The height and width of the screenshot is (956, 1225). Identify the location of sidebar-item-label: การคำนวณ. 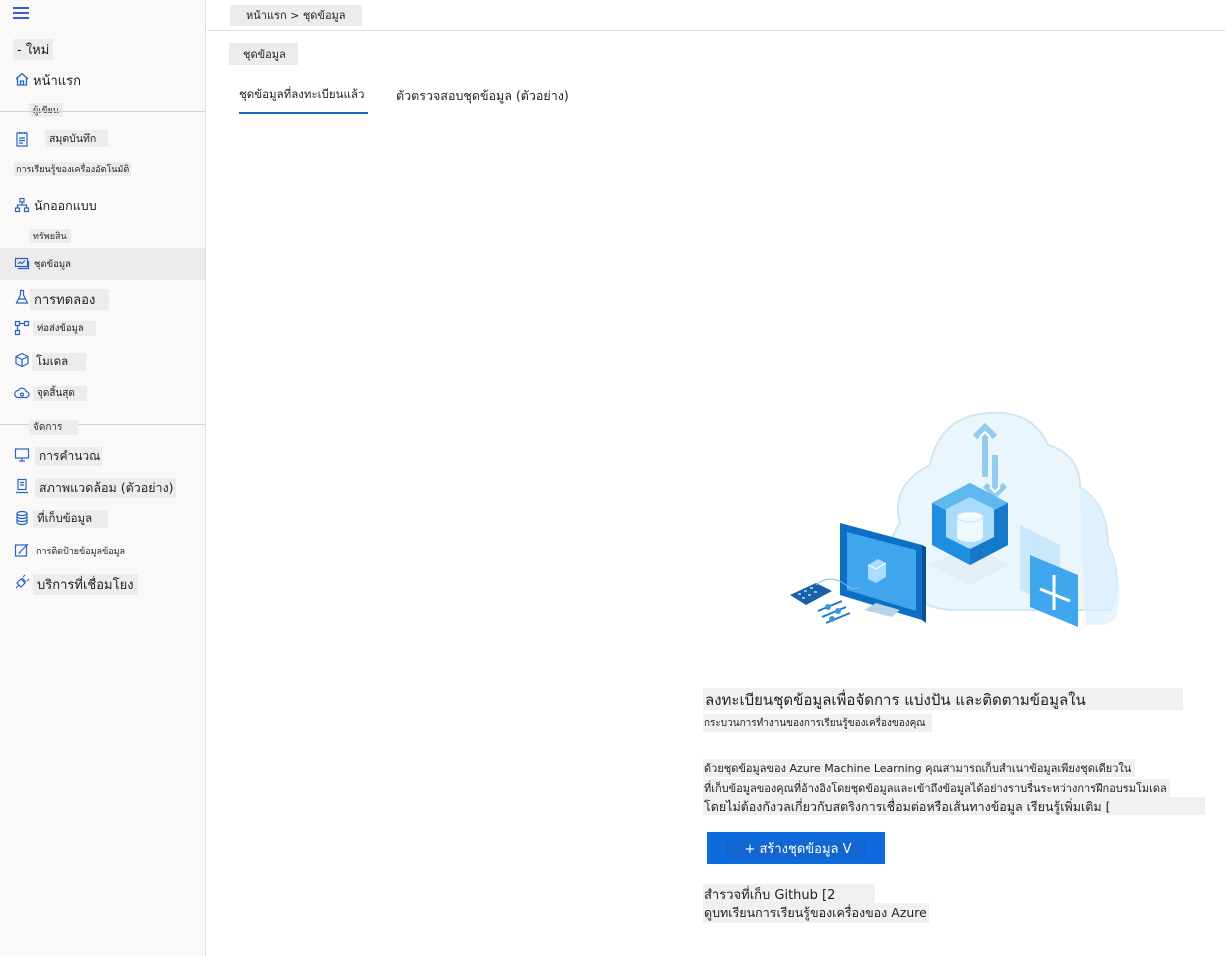
(69, 456).